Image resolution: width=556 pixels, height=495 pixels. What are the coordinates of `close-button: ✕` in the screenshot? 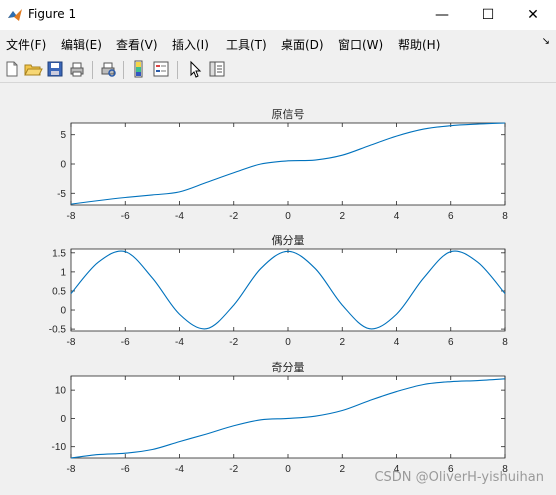 It's located at (533, 15).